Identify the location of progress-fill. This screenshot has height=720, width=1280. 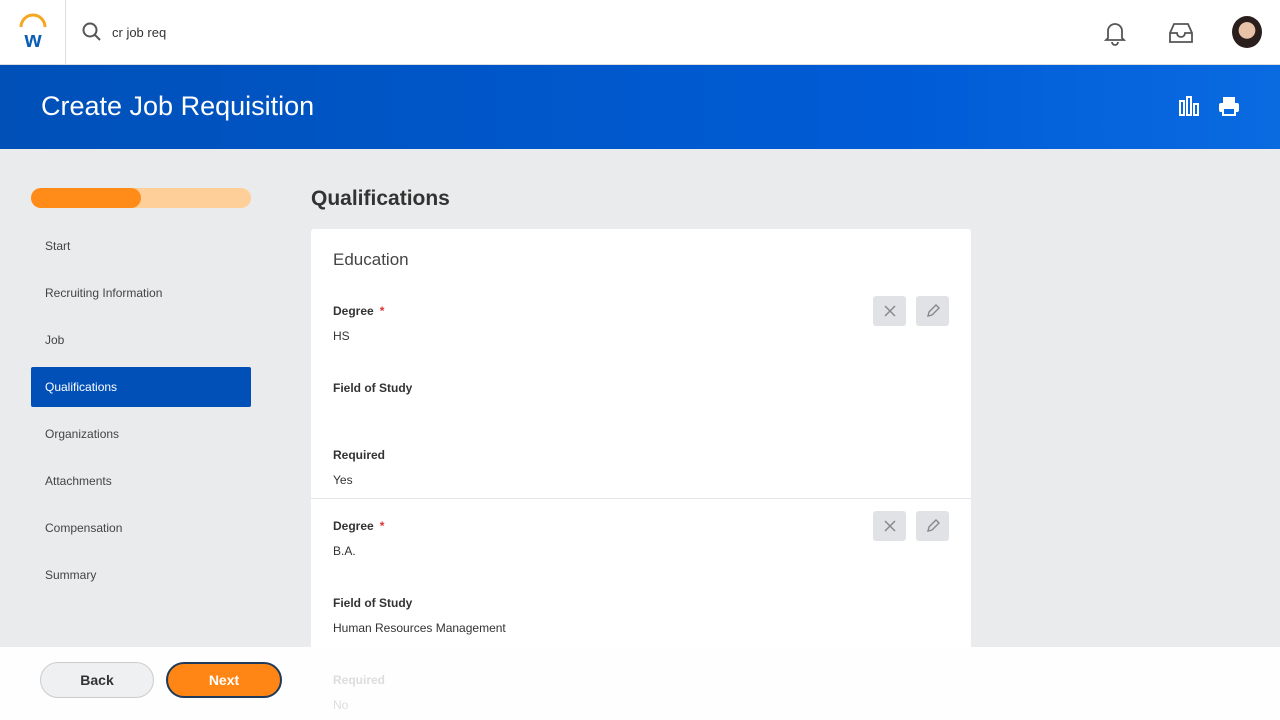
(86, 198).